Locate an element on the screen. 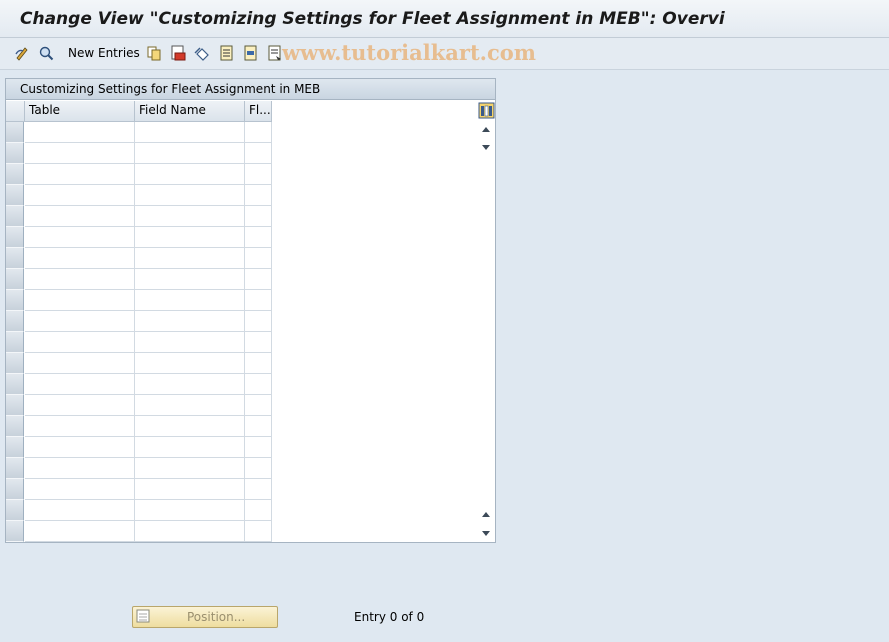 The width and height of the screenshot is (889, 642). delete-icon is located at coordinates (178, 53).